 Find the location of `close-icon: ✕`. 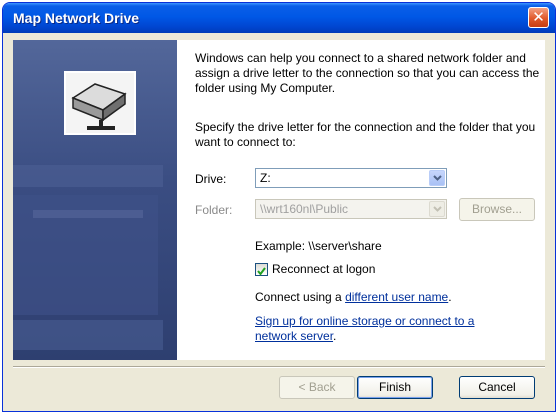

close-icon: ✕ is located at coordinates (538, 17).